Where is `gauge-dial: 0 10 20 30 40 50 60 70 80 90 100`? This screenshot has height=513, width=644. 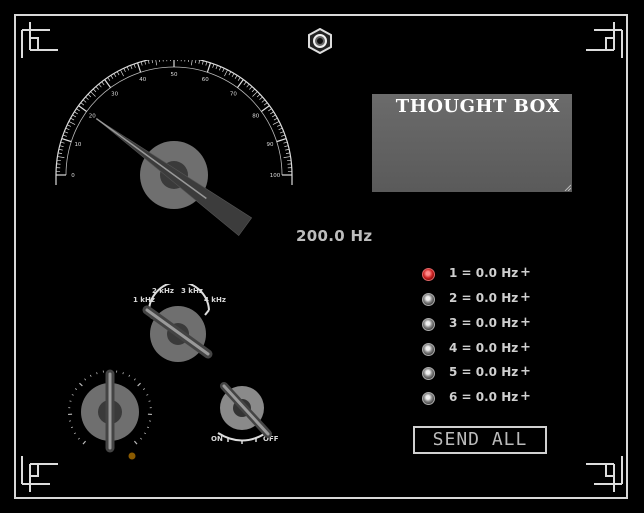 gauge-dial: 0 10 20 30 40 50 60 70 80 90 100 is located at coordinates (174, 146).